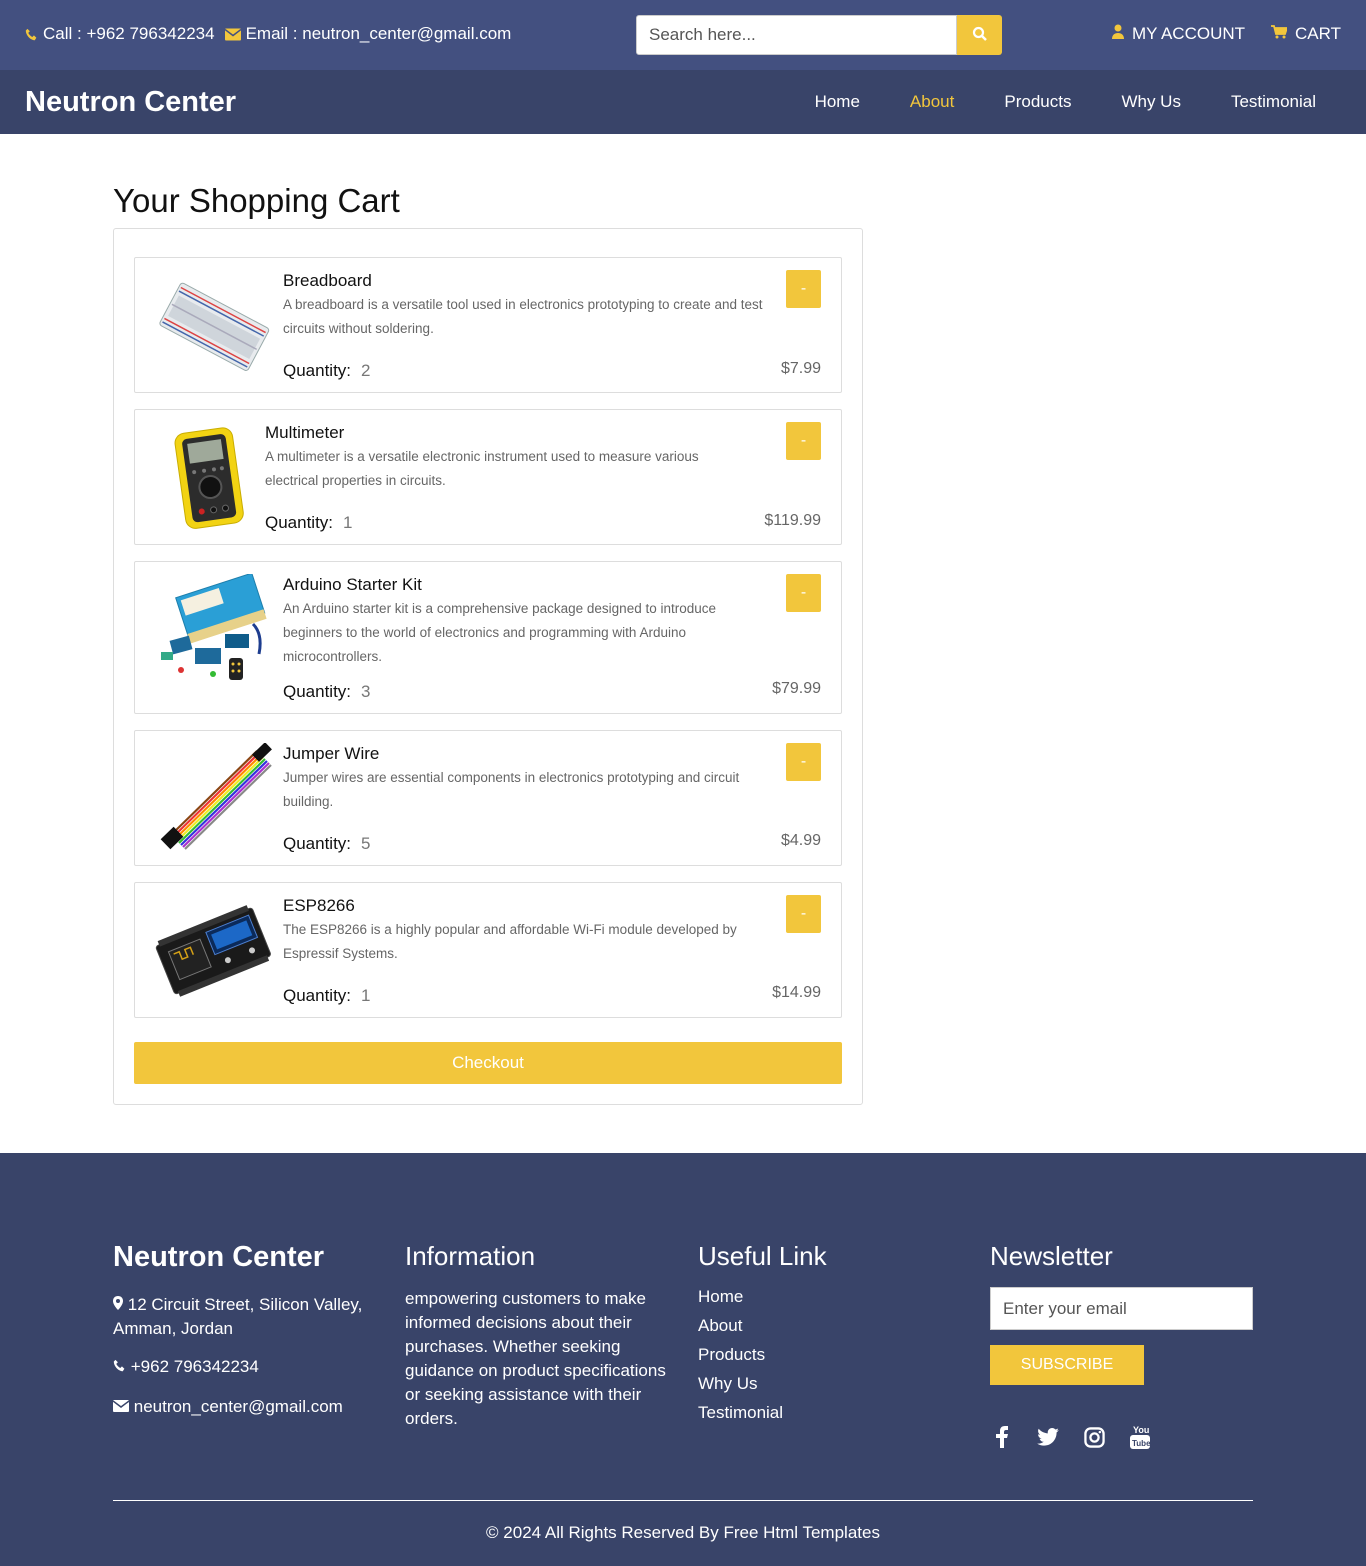  I want to click on phone-text: Call : +962 796342234, so click(129, 33).